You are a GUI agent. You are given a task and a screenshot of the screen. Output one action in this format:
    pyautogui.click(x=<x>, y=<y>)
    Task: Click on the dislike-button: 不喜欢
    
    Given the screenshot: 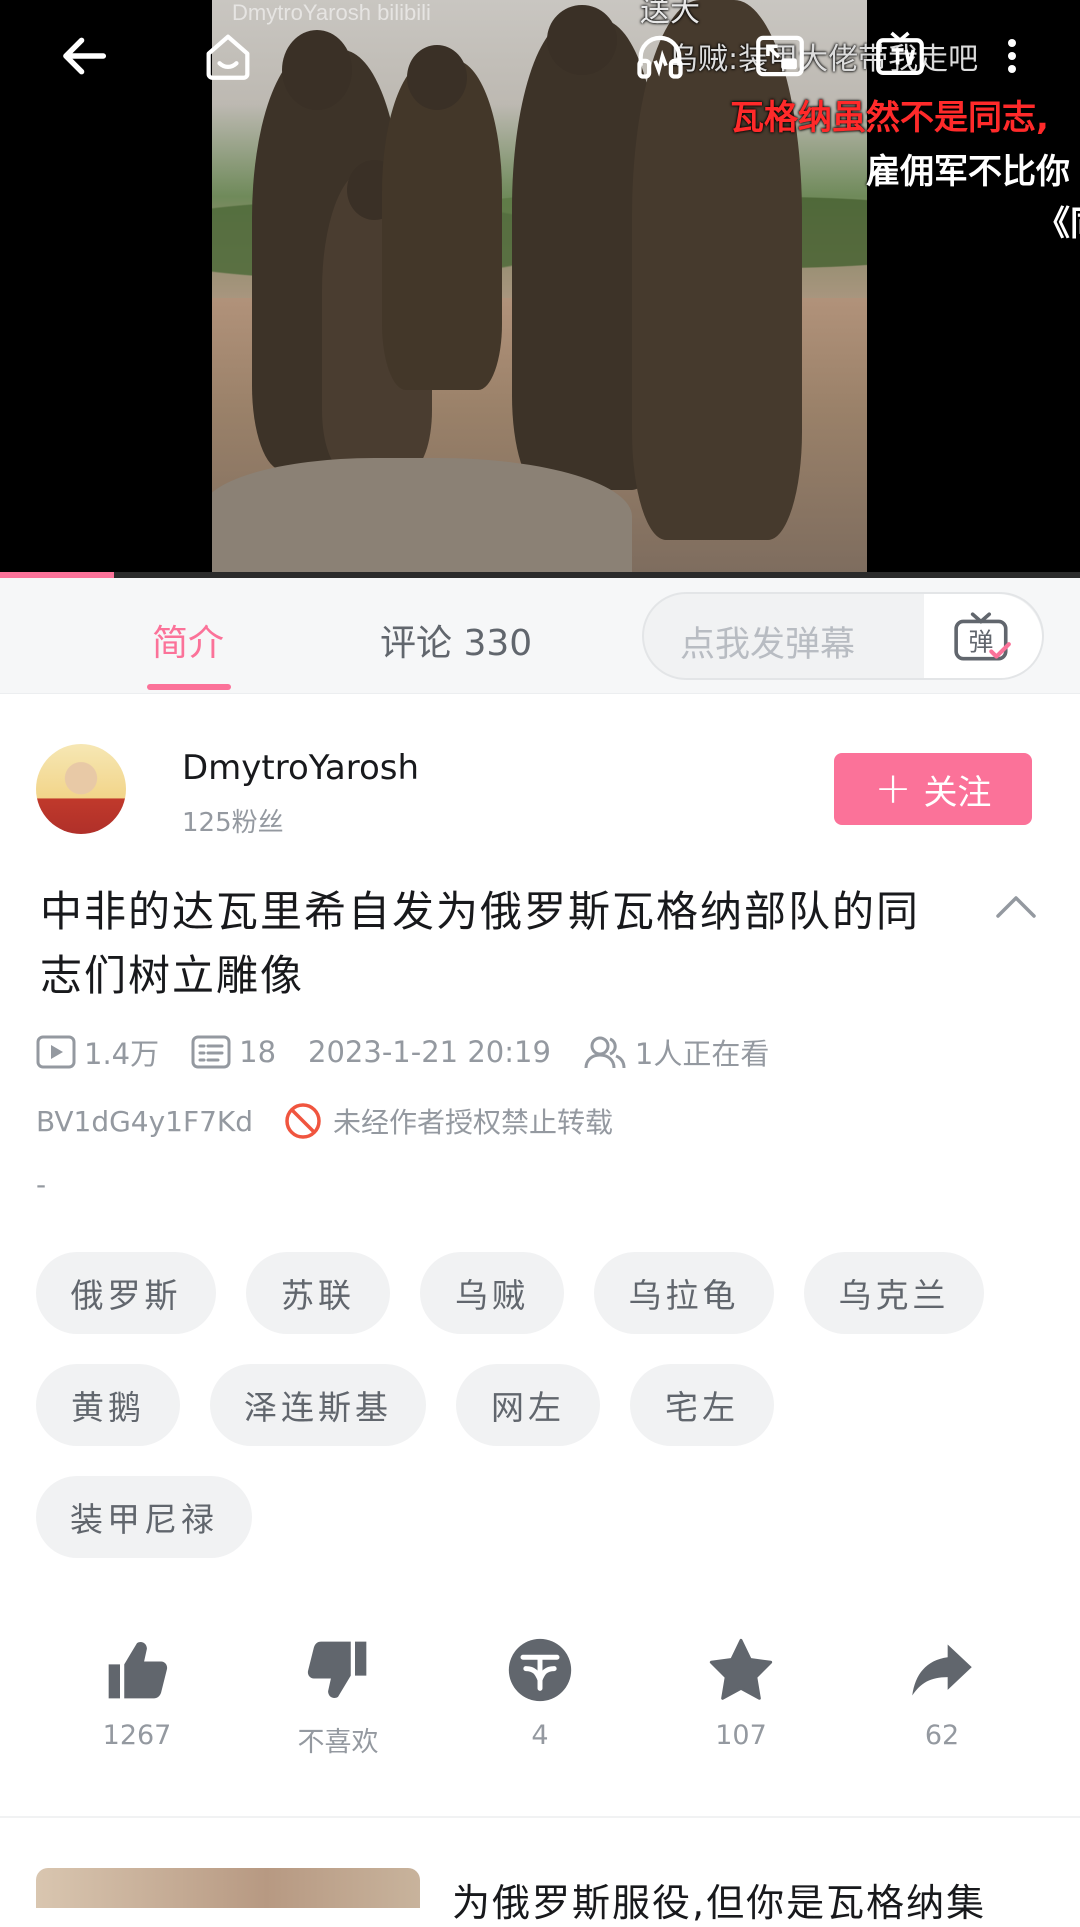 What is the action you would take?
    pyautogui.click(x=338, y=1697)
    